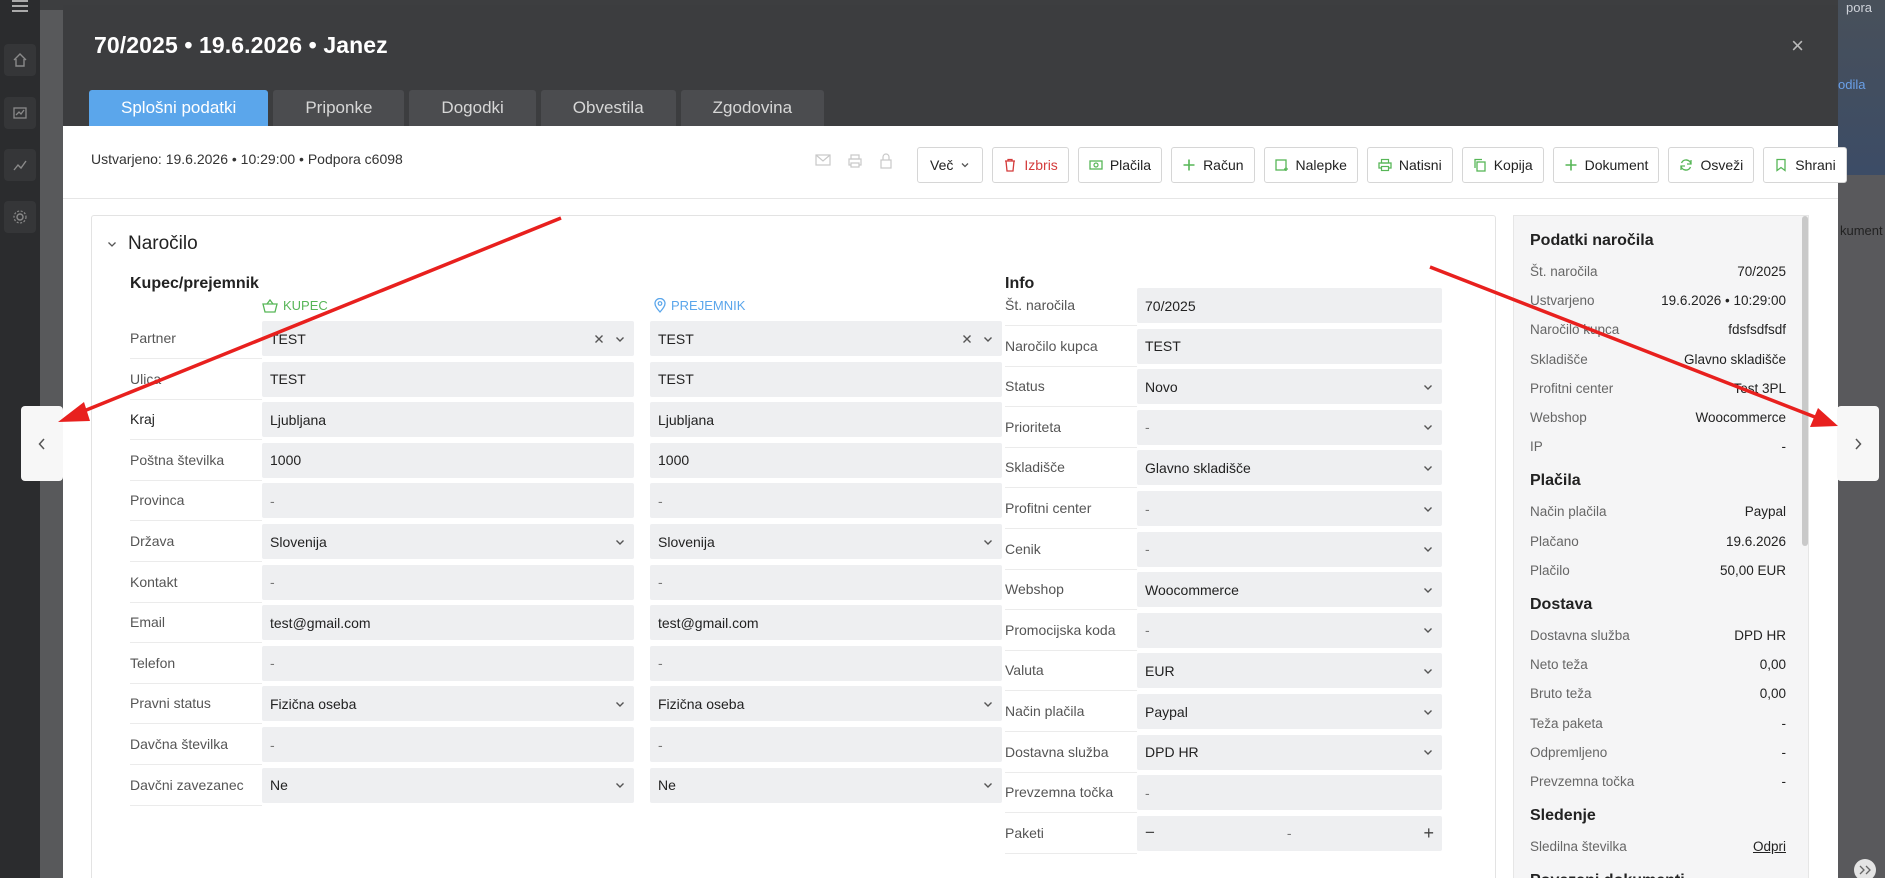 The image size is (1885, 878). Describe the element at coordinates (179, 108) in the screenshot. I see `tab-splosni-podatki: Splošni podatki` at that location.